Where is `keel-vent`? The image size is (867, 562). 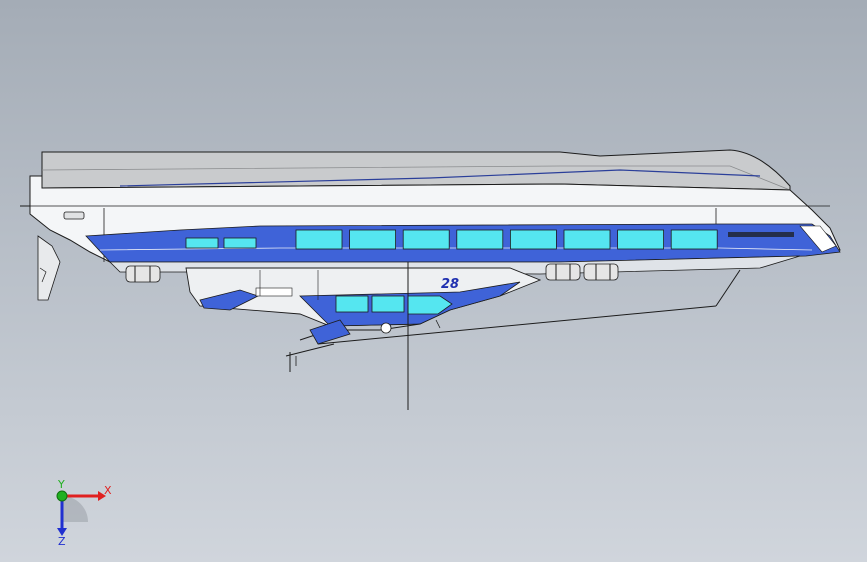 keel-vent is located at coordinates (274, 292).